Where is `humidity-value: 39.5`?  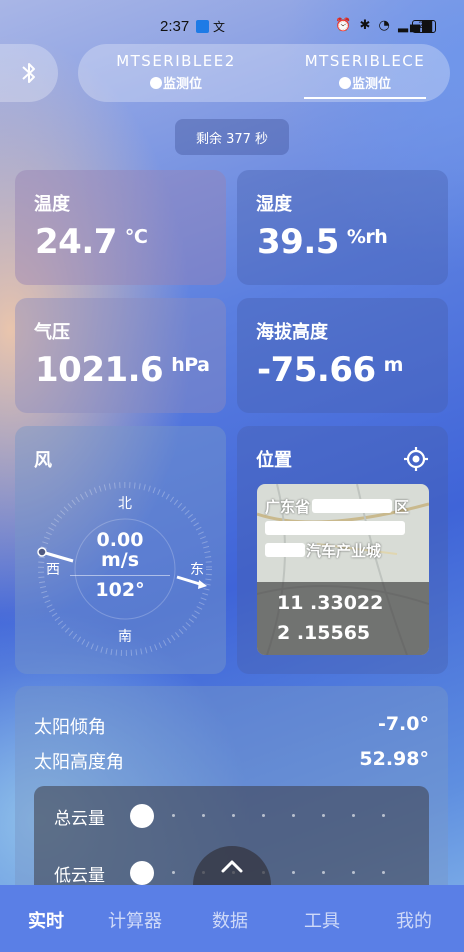
humidity-value: 39.5 is located at coordinates (298, 242).